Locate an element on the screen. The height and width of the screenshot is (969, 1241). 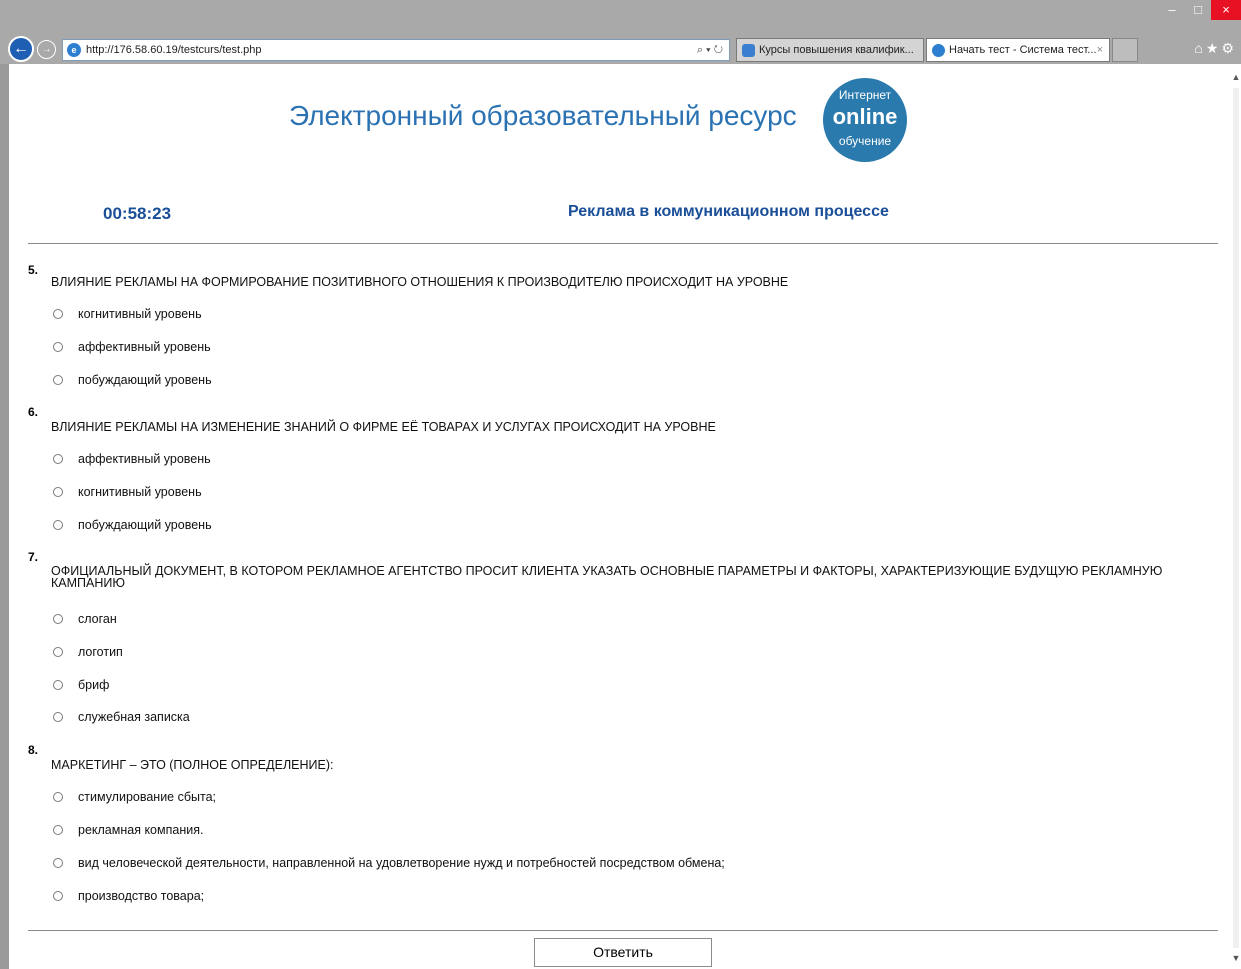
close-window-button: × is located at coordinates (1226, 10).